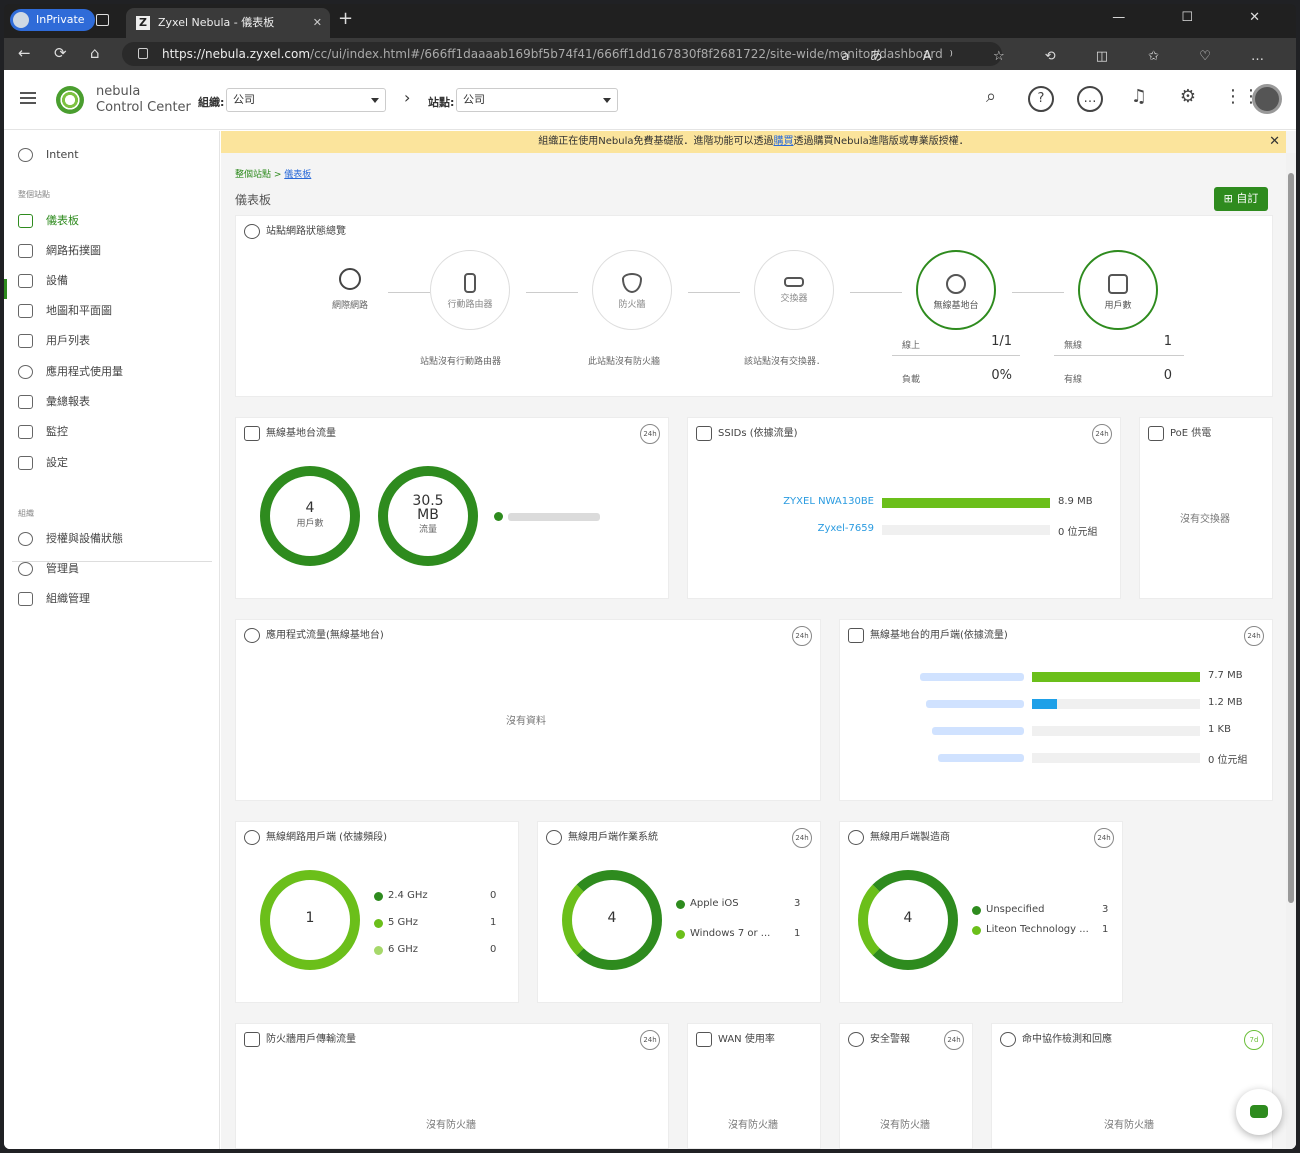  Describe the element at coordinates (966, 530) in the screenshot. I see `ssid-bar-track` at that location.